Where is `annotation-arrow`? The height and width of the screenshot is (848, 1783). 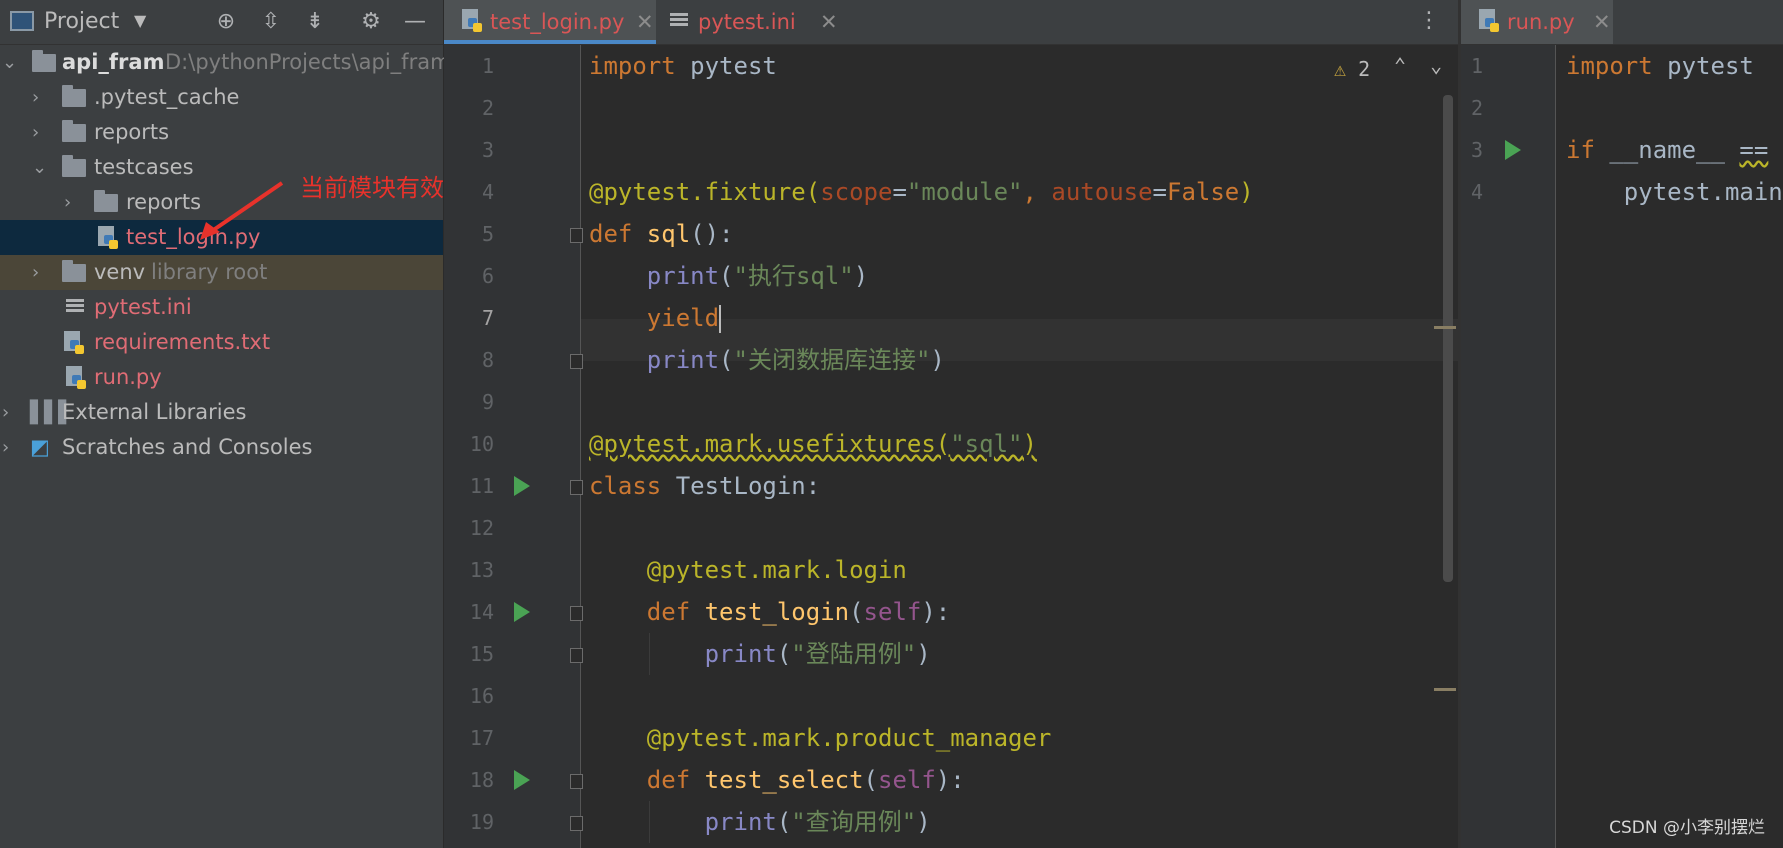
annotation-arrow is located at coordinates (242, 210).